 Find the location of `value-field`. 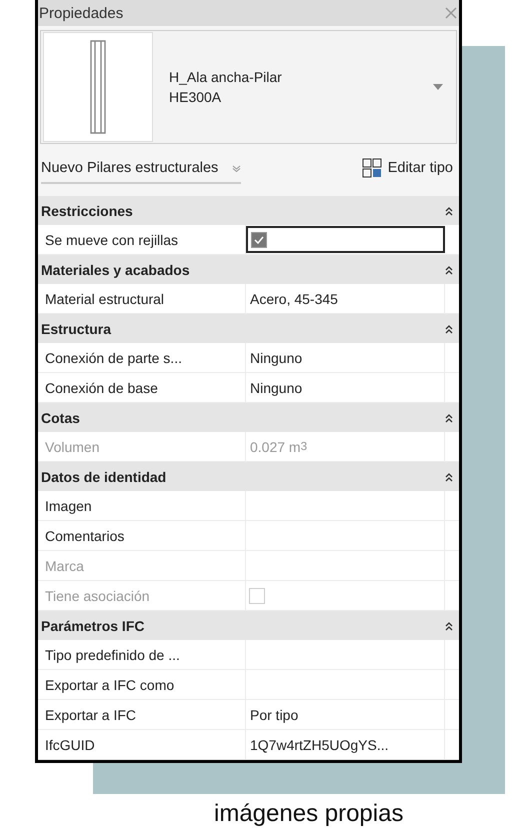

value-field is located at coordinates (345, 239).